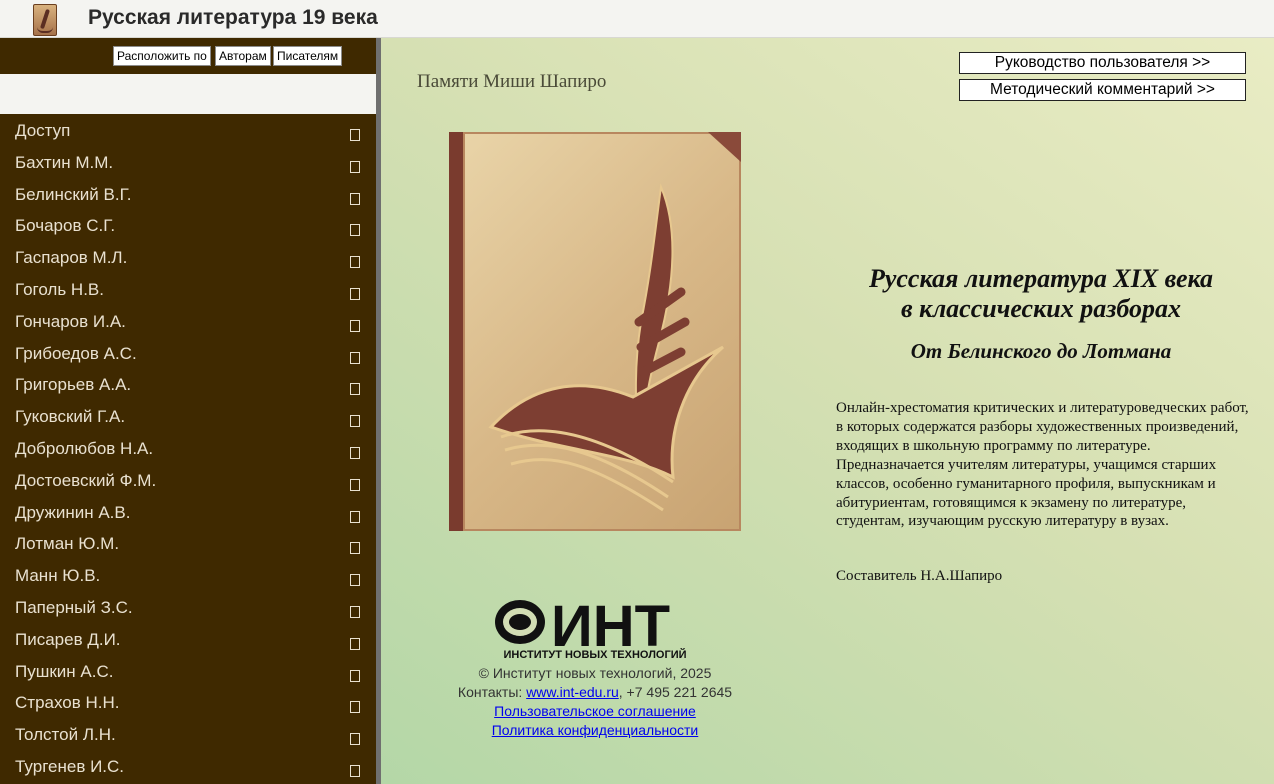  I want to click on author-name: Страхов Н.Н., so click(67, 703).